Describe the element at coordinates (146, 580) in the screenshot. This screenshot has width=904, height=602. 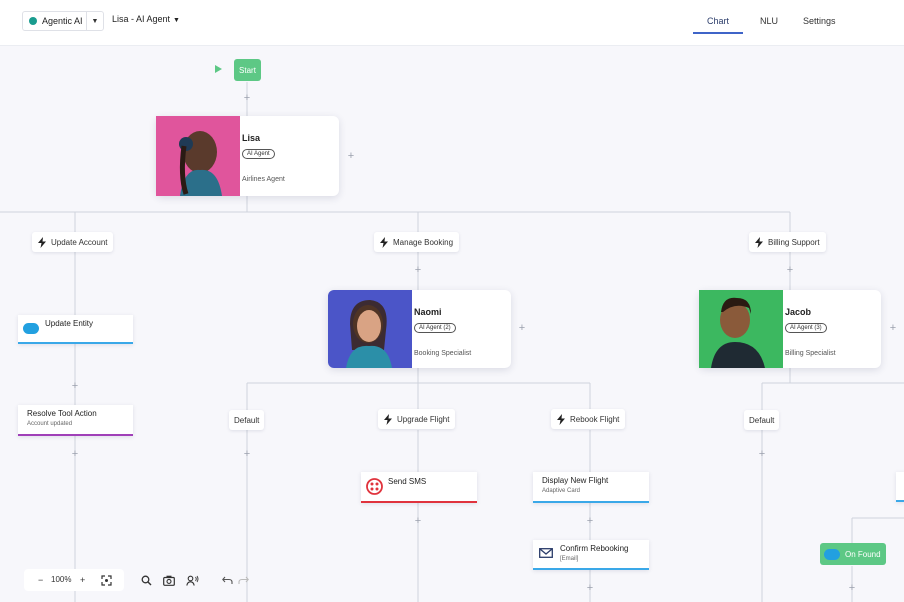
I see `search-icon` at that location.